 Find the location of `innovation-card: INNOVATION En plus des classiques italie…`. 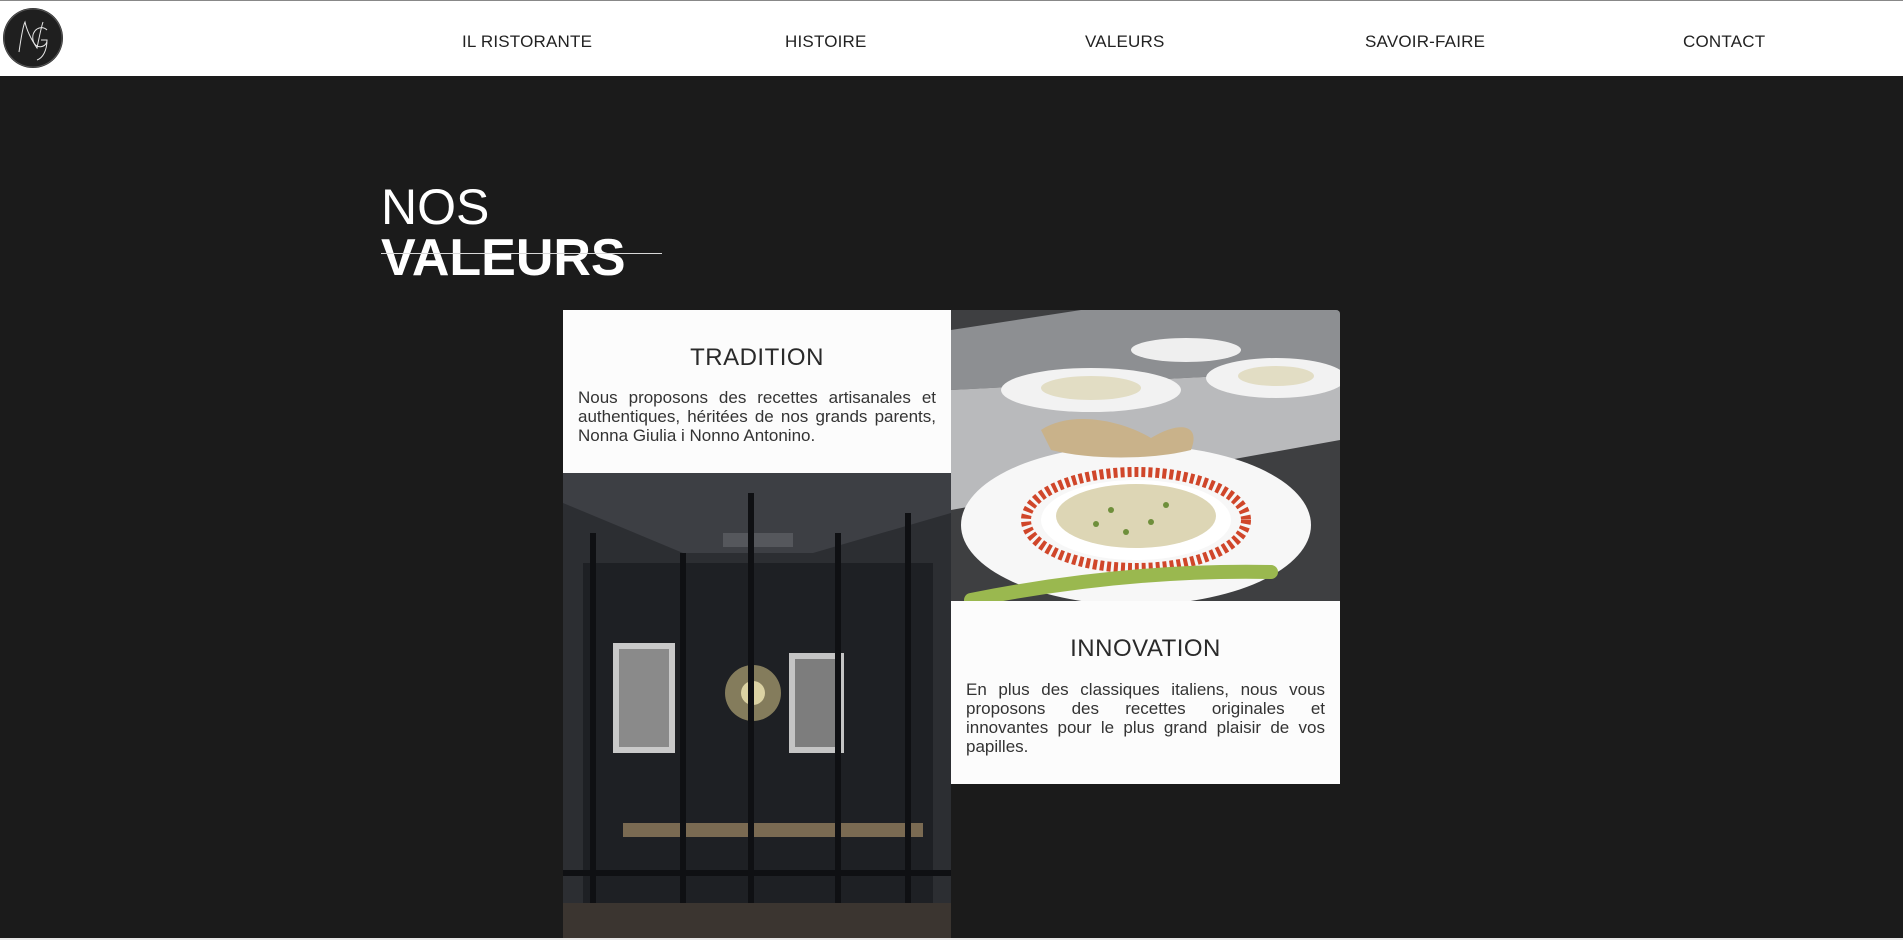

innovation-card: INNOVATION En plus des classiques italie… is located at coordinates (1145, 692).